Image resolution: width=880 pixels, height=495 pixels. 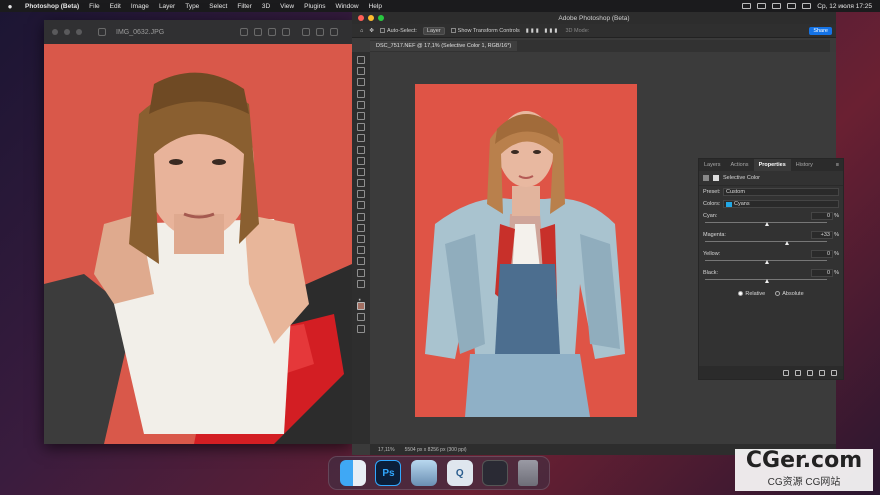 What do you see at coordinates (839, 165) in the screenshot?
I see `panel-menu-icon: ≡` at bounding box center [839, 165].